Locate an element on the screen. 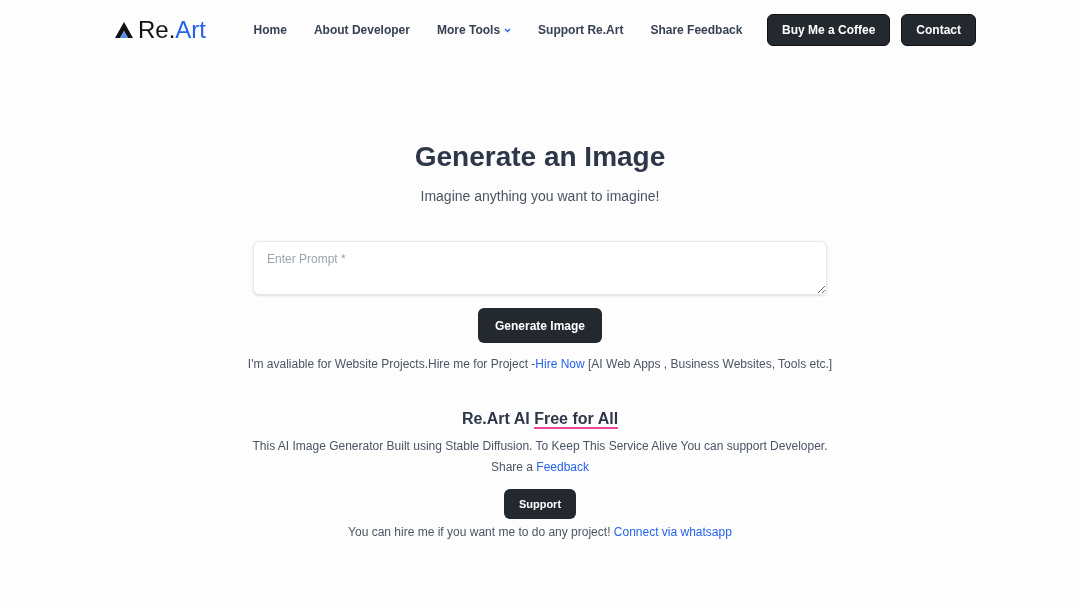  section-description: This AI Image Generator Built using Stable Diffusion. To Keep This Service Alive You can support Developer. is located at coordinates (540, 446).